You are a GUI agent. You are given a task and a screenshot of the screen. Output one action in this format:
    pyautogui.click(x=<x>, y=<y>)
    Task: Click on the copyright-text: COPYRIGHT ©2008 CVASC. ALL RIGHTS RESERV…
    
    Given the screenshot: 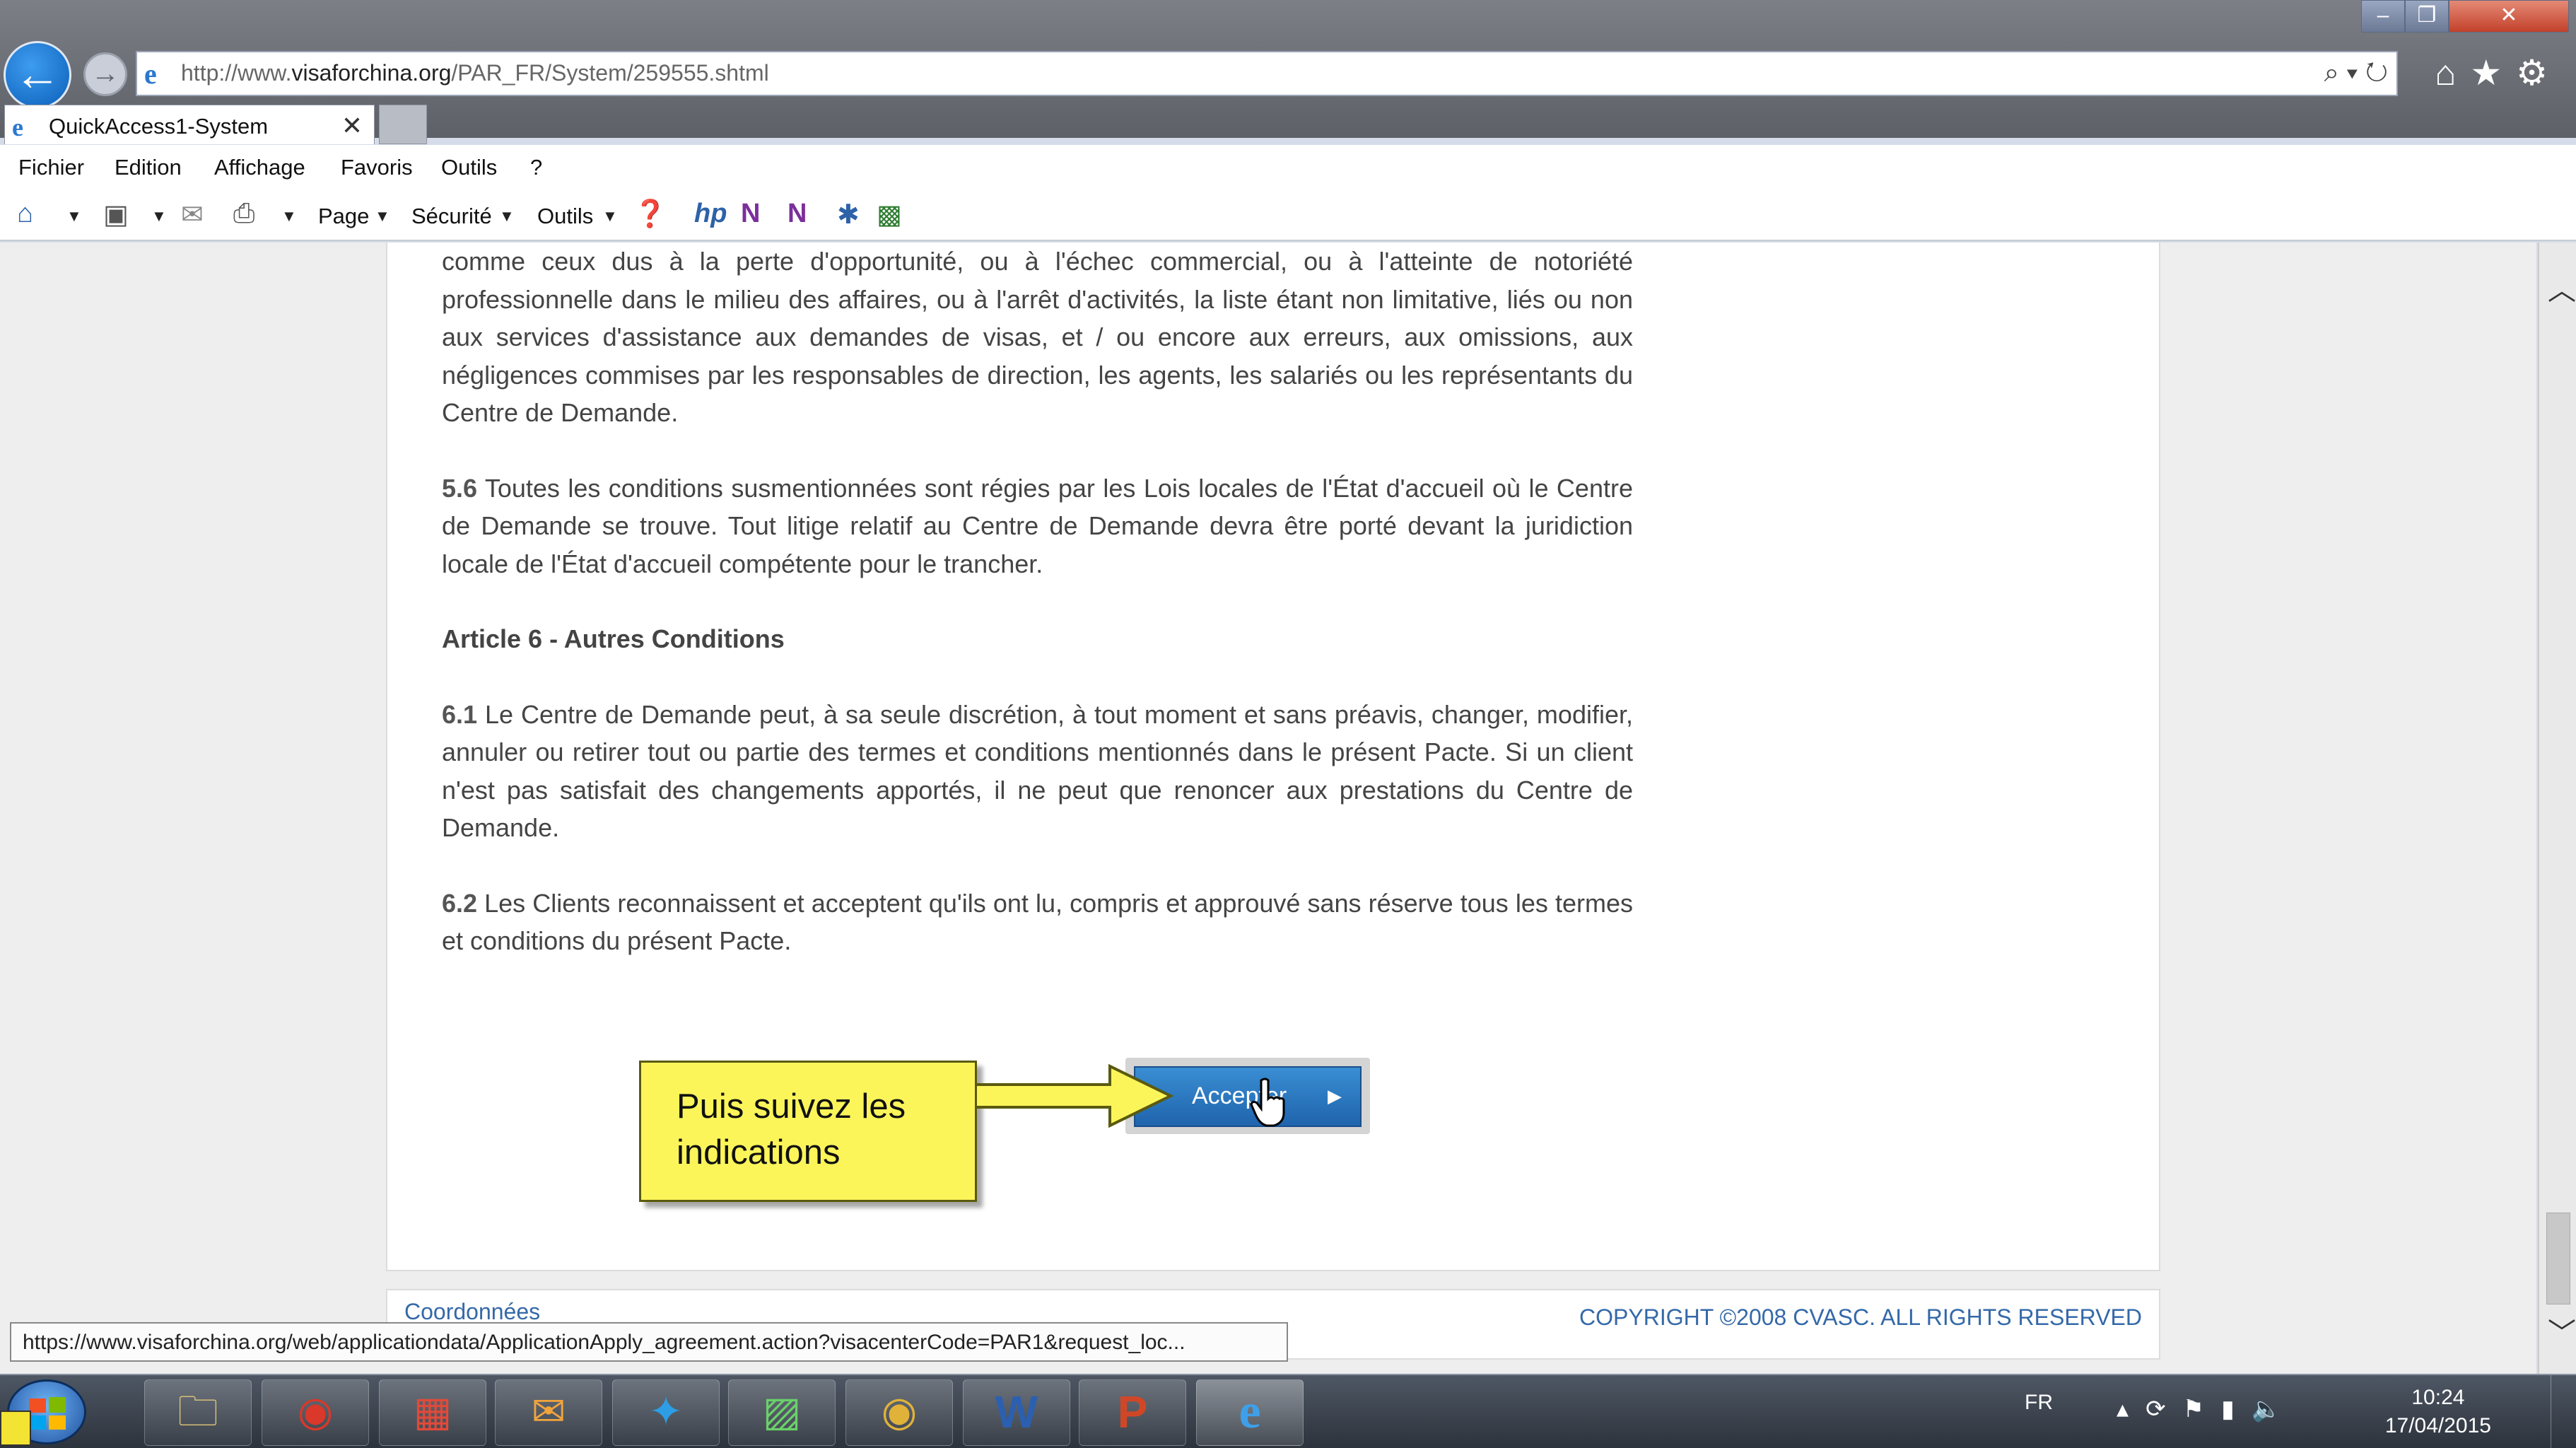 What is the action you would take?
    pyautogui.click(x=1860, y=1317)
    